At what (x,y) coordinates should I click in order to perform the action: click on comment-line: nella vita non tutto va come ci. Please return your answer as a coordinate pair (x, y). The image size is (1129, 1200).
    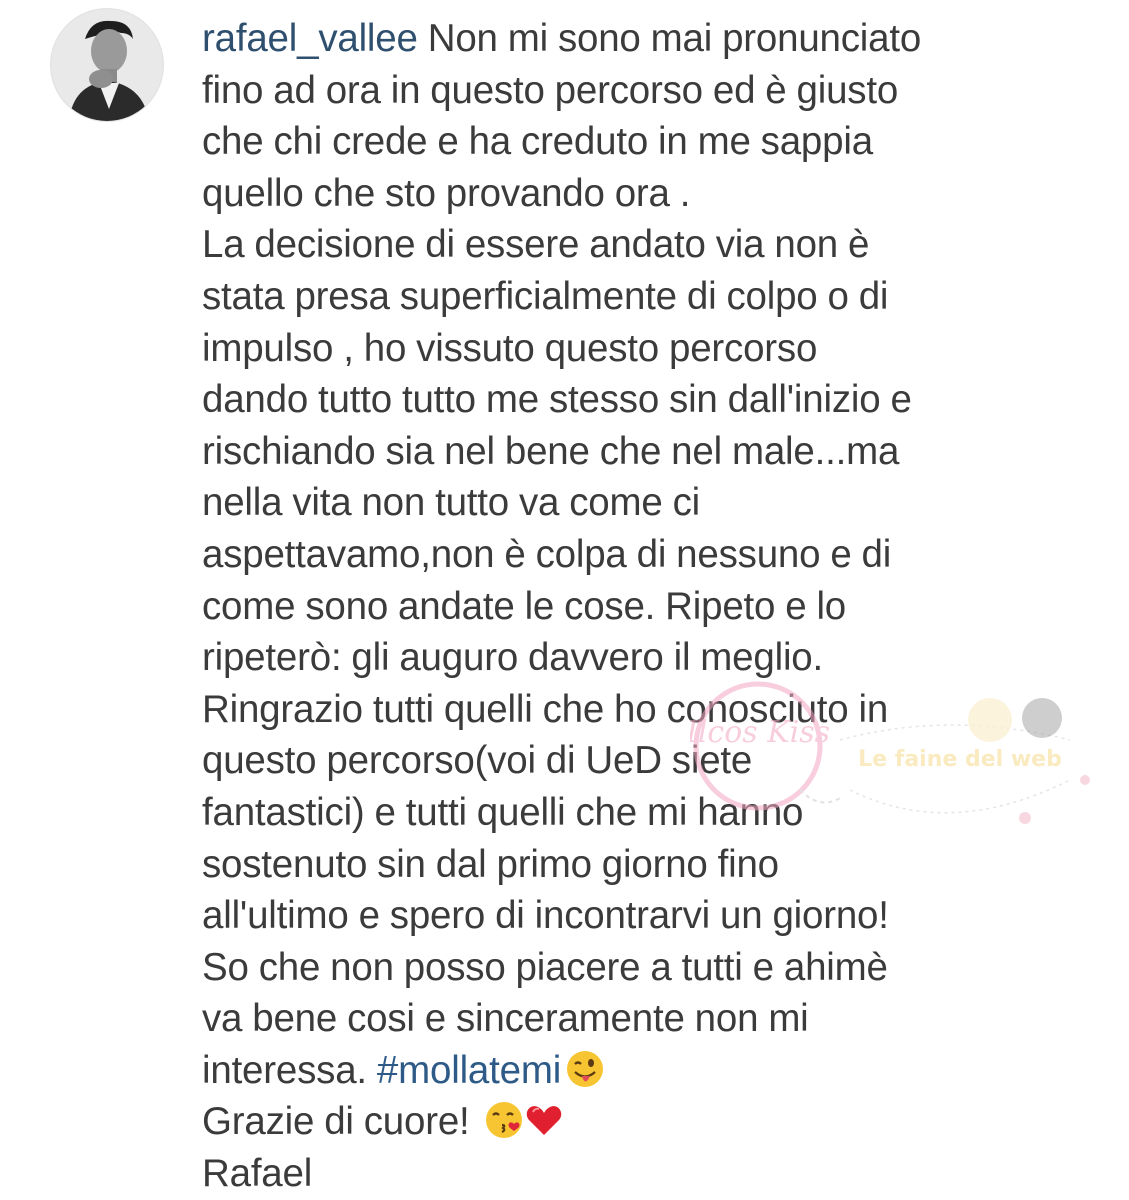
    Looking at the image, I should click on (451, 503).